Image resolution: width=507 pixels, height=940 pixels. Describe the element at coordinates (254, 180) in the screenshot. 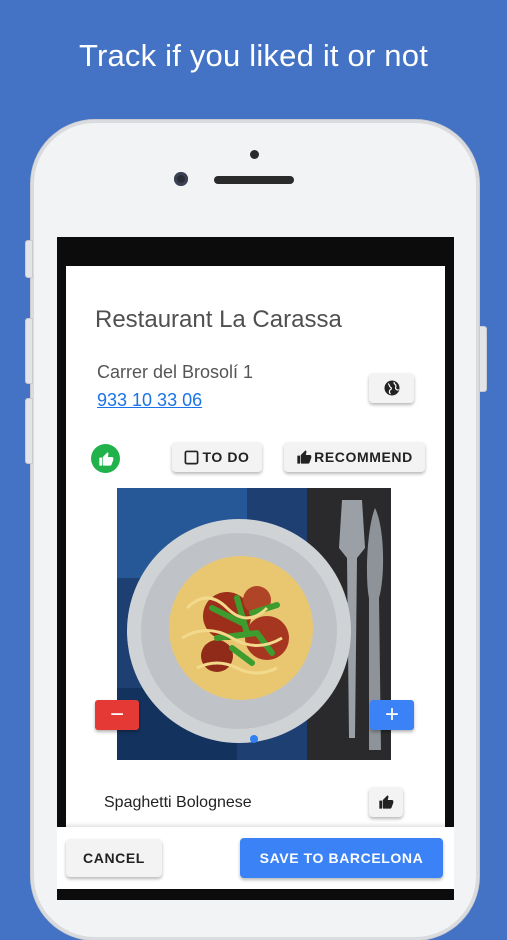

I see `phone-speaker` at that location.